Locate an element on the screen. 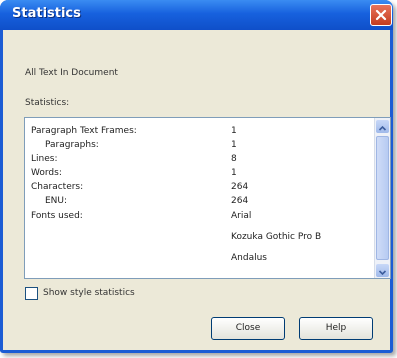 The height and width of the screenshot is (358, 397). close-button: Close is located at coordinates (248, 328).